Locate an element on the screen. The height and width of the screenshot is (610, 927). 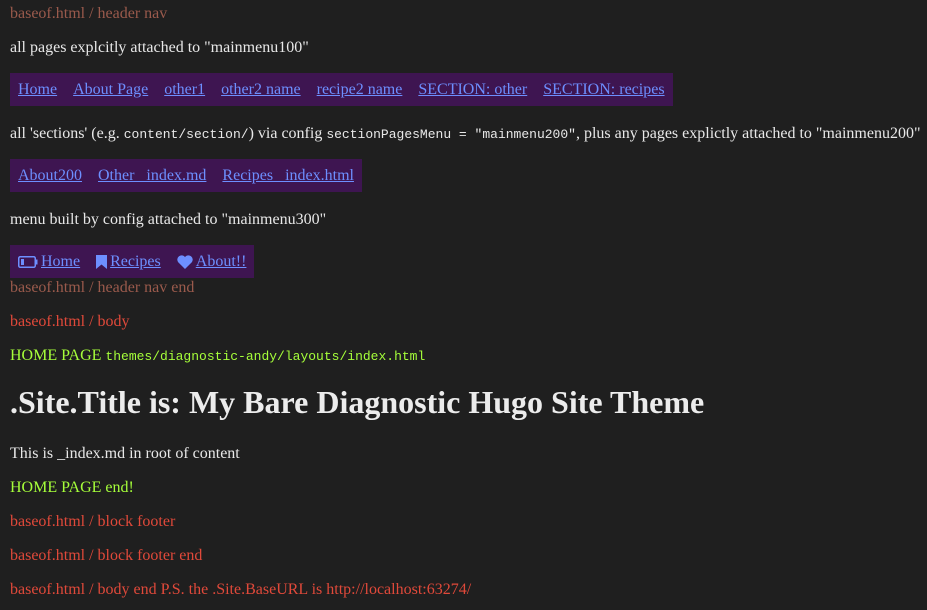
menu300-link-about: About!! is located at coordinates (212, 261).